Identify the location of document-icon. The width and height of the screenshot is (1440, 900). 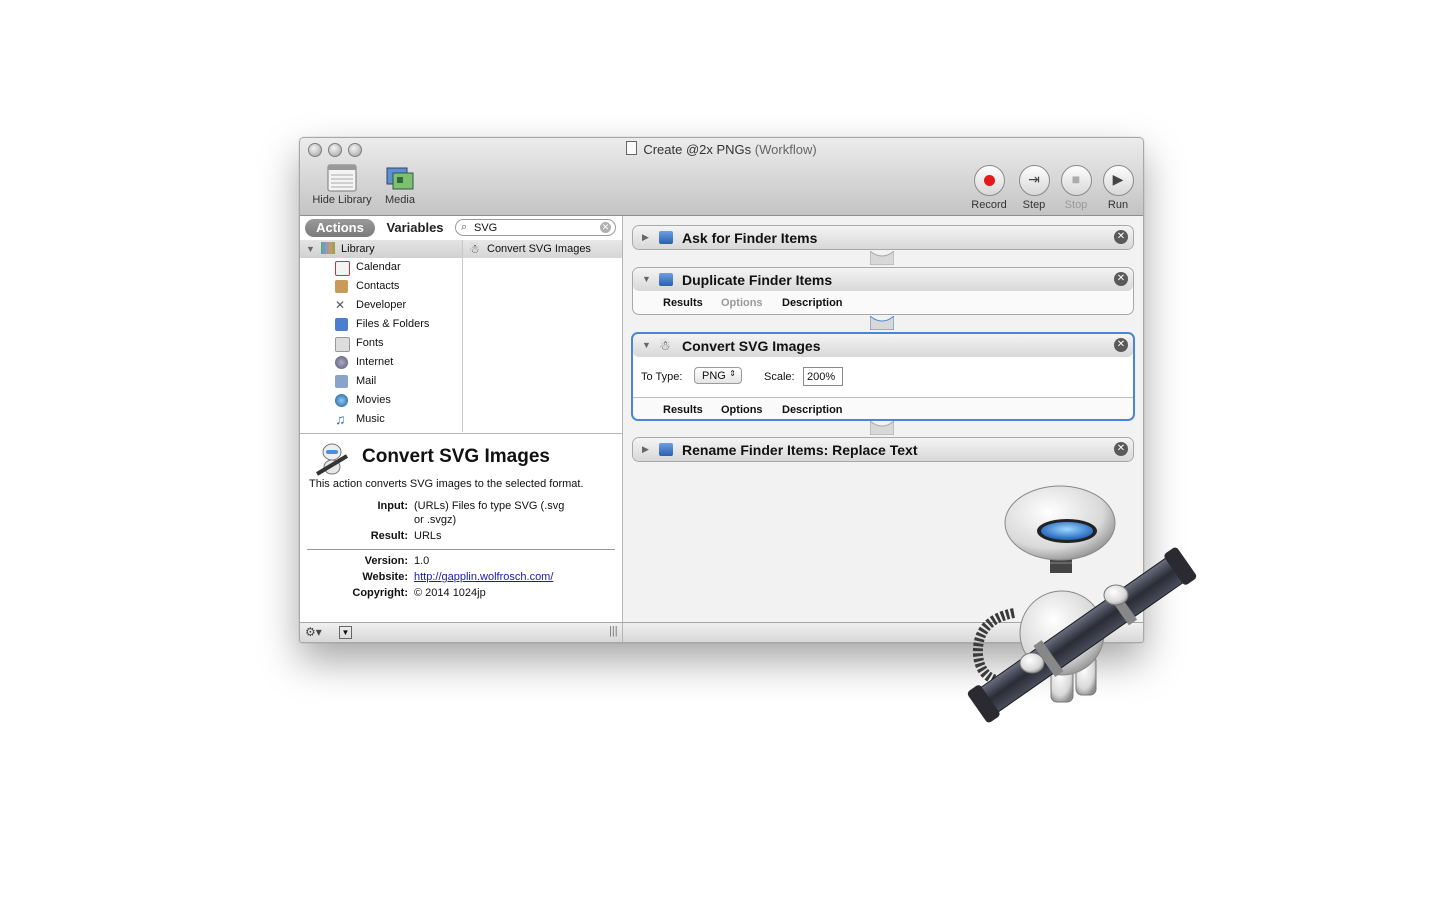
(632, 148).